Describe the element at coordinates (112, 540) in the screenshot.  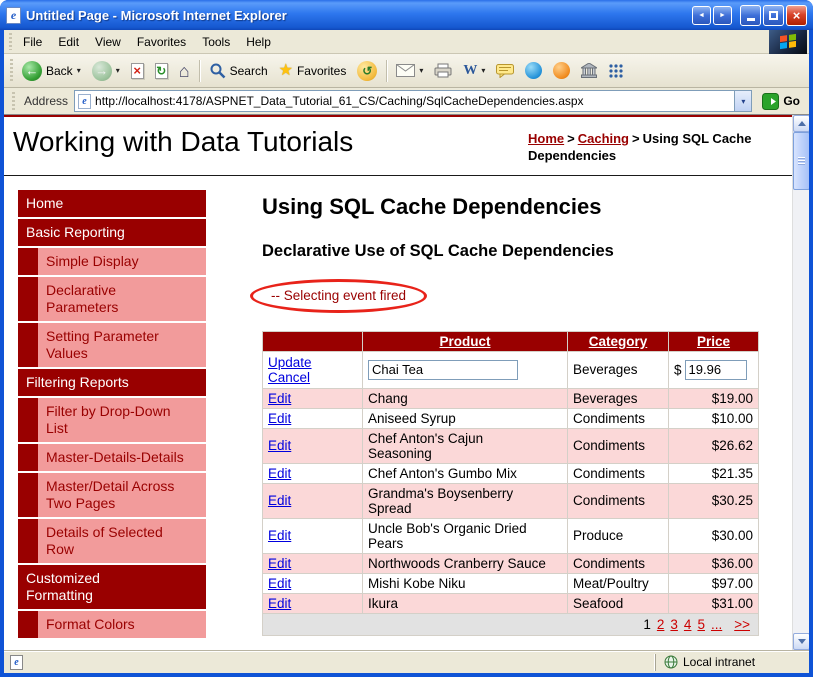
I see `sidebar-item: Details of Selected Row` at that location.